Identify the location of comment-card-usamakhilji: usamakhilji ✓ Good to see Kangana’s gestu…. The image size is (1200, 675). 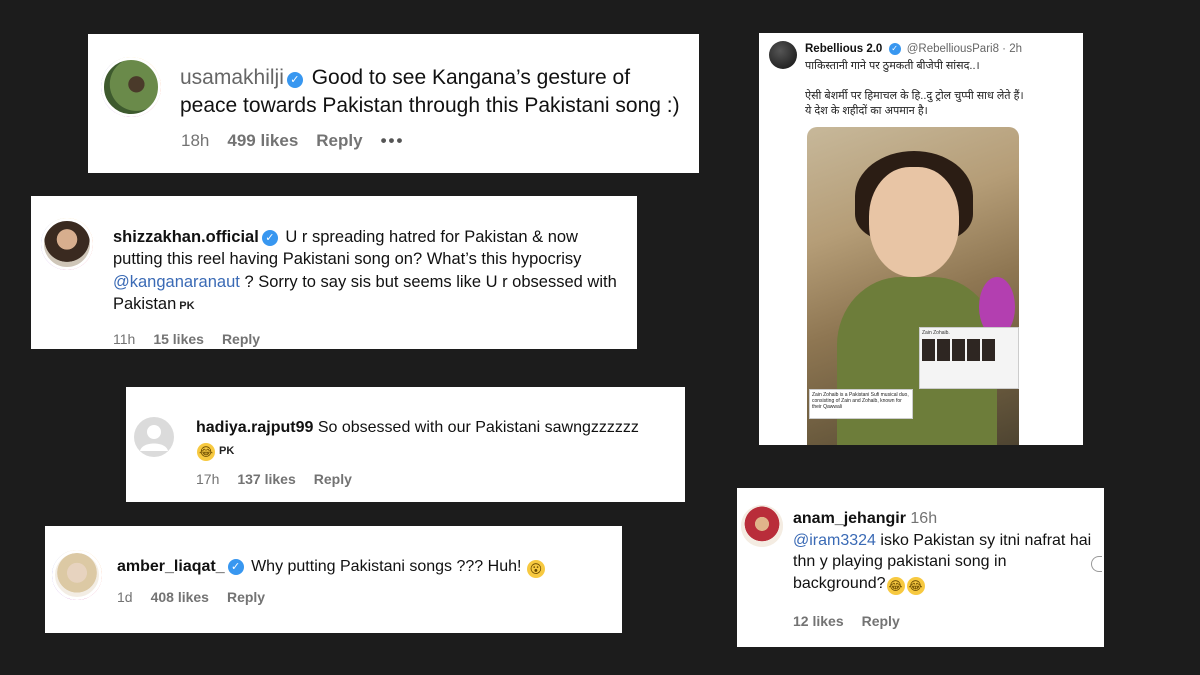
(393, 103).